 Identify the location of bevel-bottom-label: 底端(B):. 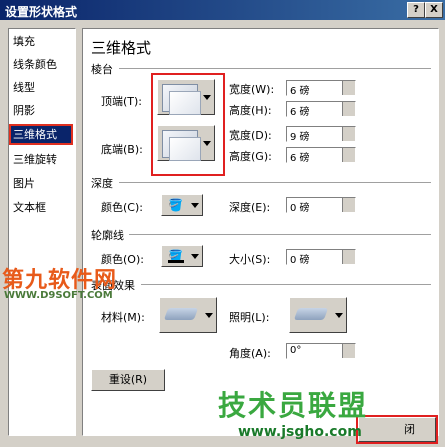
(122, 149).